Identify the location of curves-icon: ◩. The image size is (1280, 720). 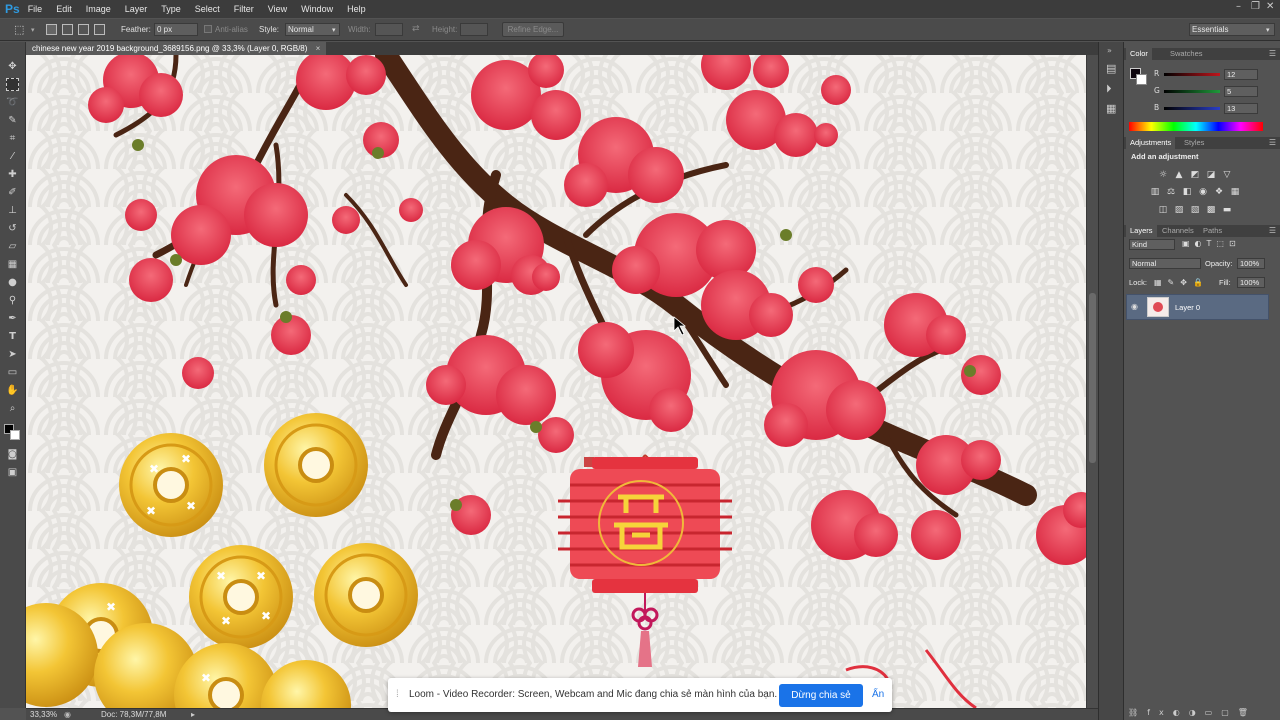
(1195, 175).